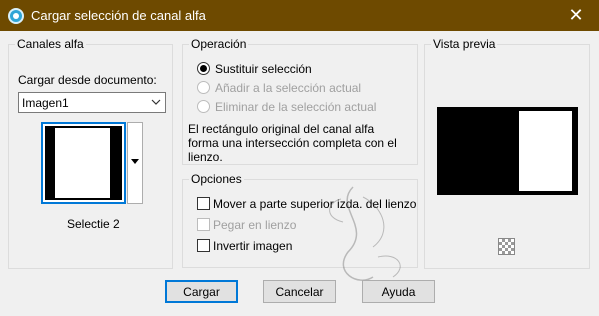 The height and width of the screenshot is (316, 599). I want to click on radio-remove-from-selection, so click(203, 106).